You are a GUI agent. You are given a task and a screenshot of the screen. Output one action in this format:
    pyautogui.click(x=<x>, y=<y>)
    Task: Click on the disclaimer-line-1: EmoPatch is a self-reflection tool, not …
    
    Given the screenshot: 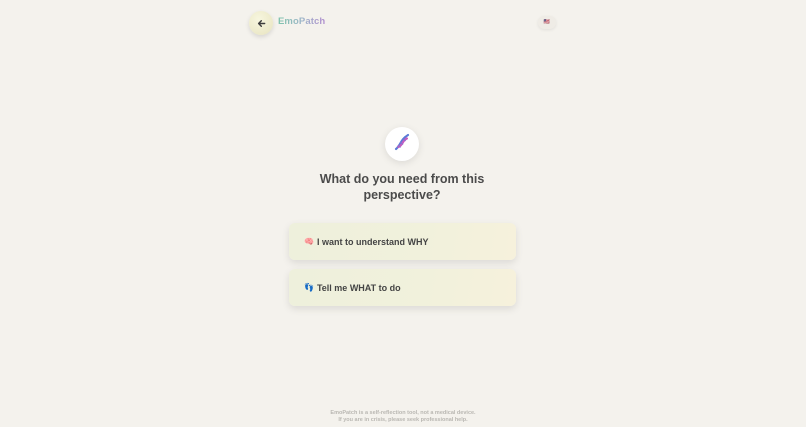 What is the action you would take?
    pyautogui.click(x=403, y=413)
    